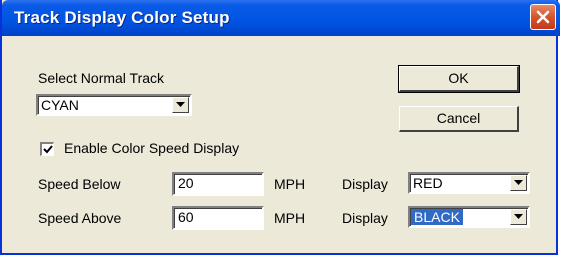 The image size is (562, 258). I want to click on speed-below-input: 20, so click(218, 184).